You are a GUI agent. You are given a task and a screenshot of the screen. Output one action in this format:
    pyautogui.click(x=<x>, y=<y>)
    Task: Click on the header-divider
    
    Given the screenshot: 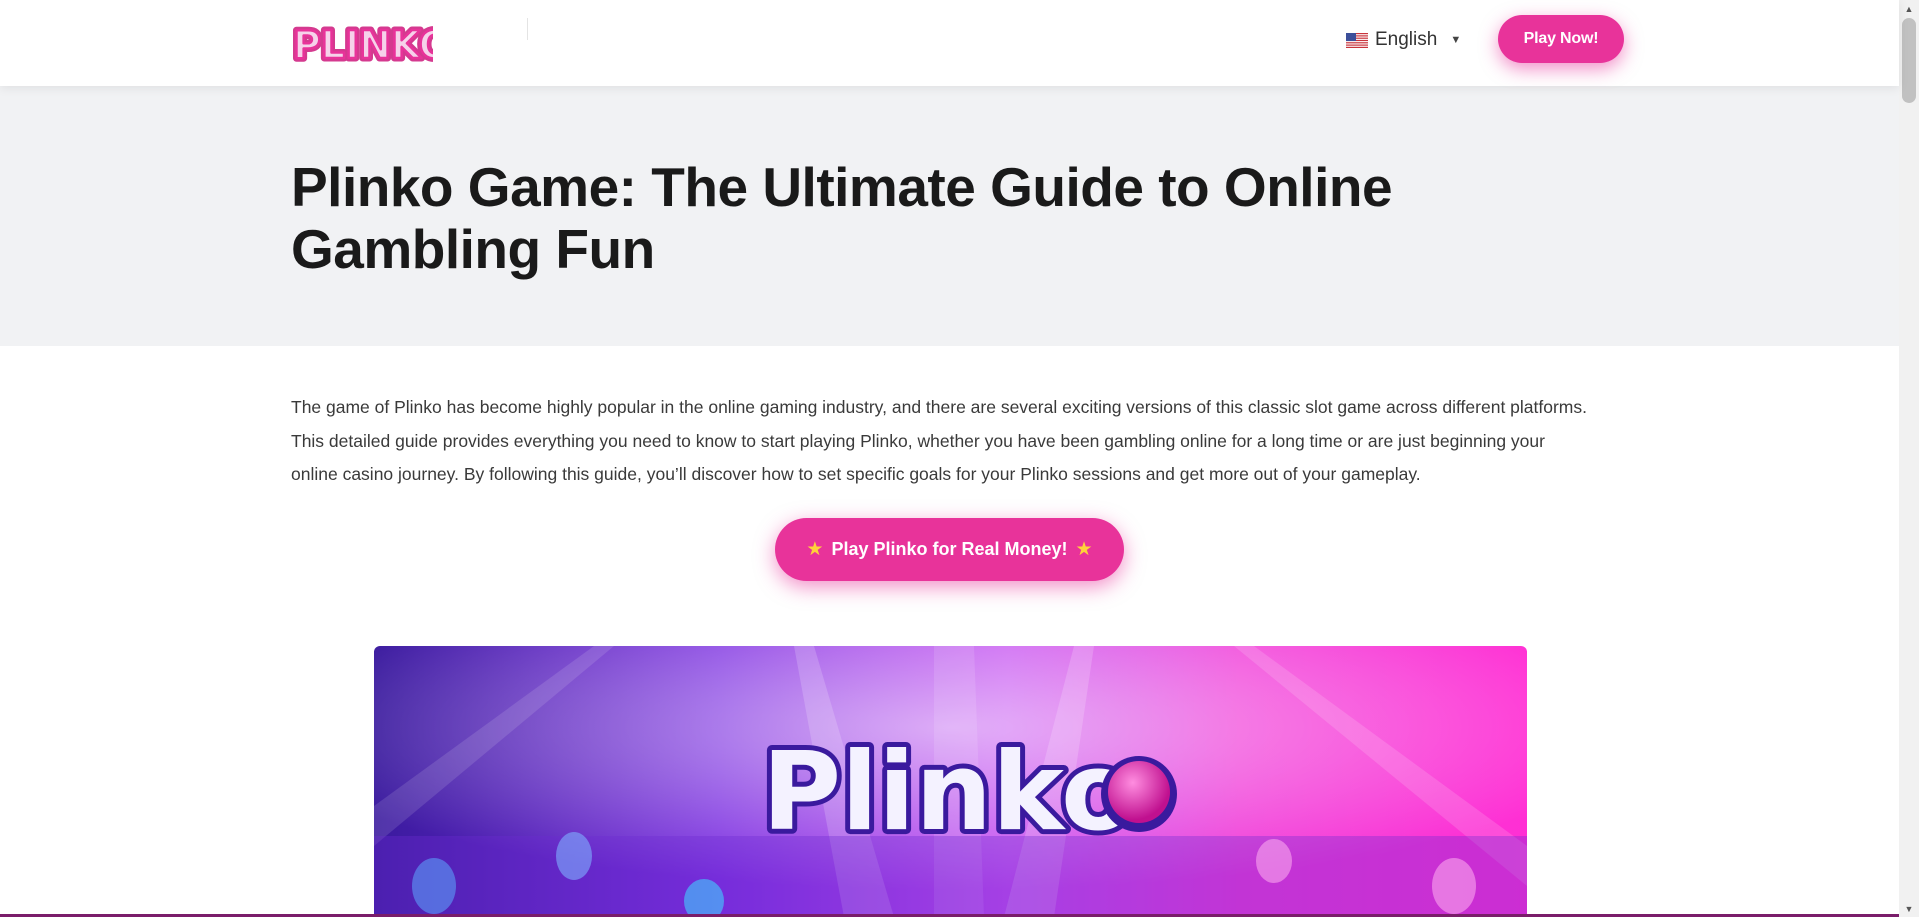 What is the action you would take?
    pyautogui.click(x=527, y=29)
    